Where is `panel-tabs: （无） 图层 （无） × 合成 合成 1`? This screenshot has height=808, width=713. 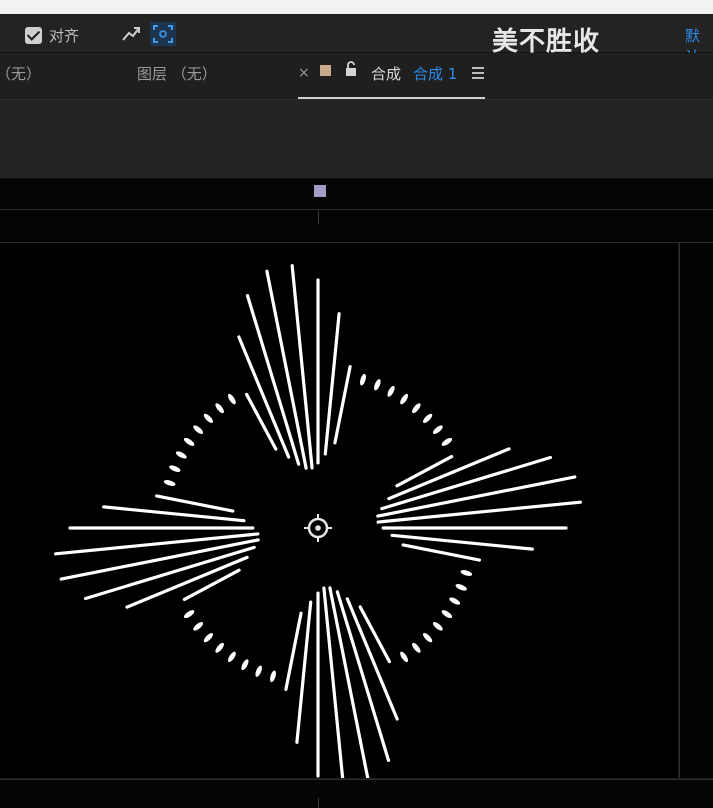
panel-tabs: （无） 图层 （无） × 合成 合成 1 is located at coordinates (356, 76).